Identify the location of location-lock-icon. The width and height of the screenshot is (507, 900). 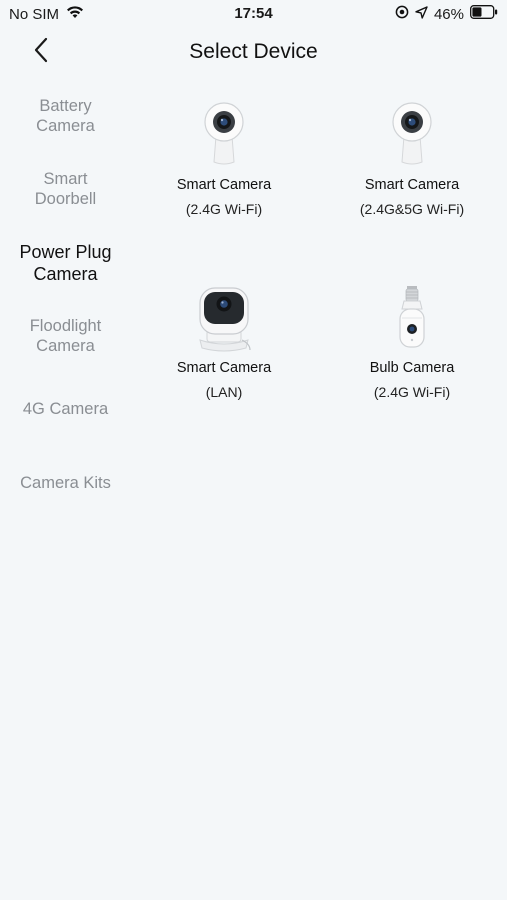
(402, 14).